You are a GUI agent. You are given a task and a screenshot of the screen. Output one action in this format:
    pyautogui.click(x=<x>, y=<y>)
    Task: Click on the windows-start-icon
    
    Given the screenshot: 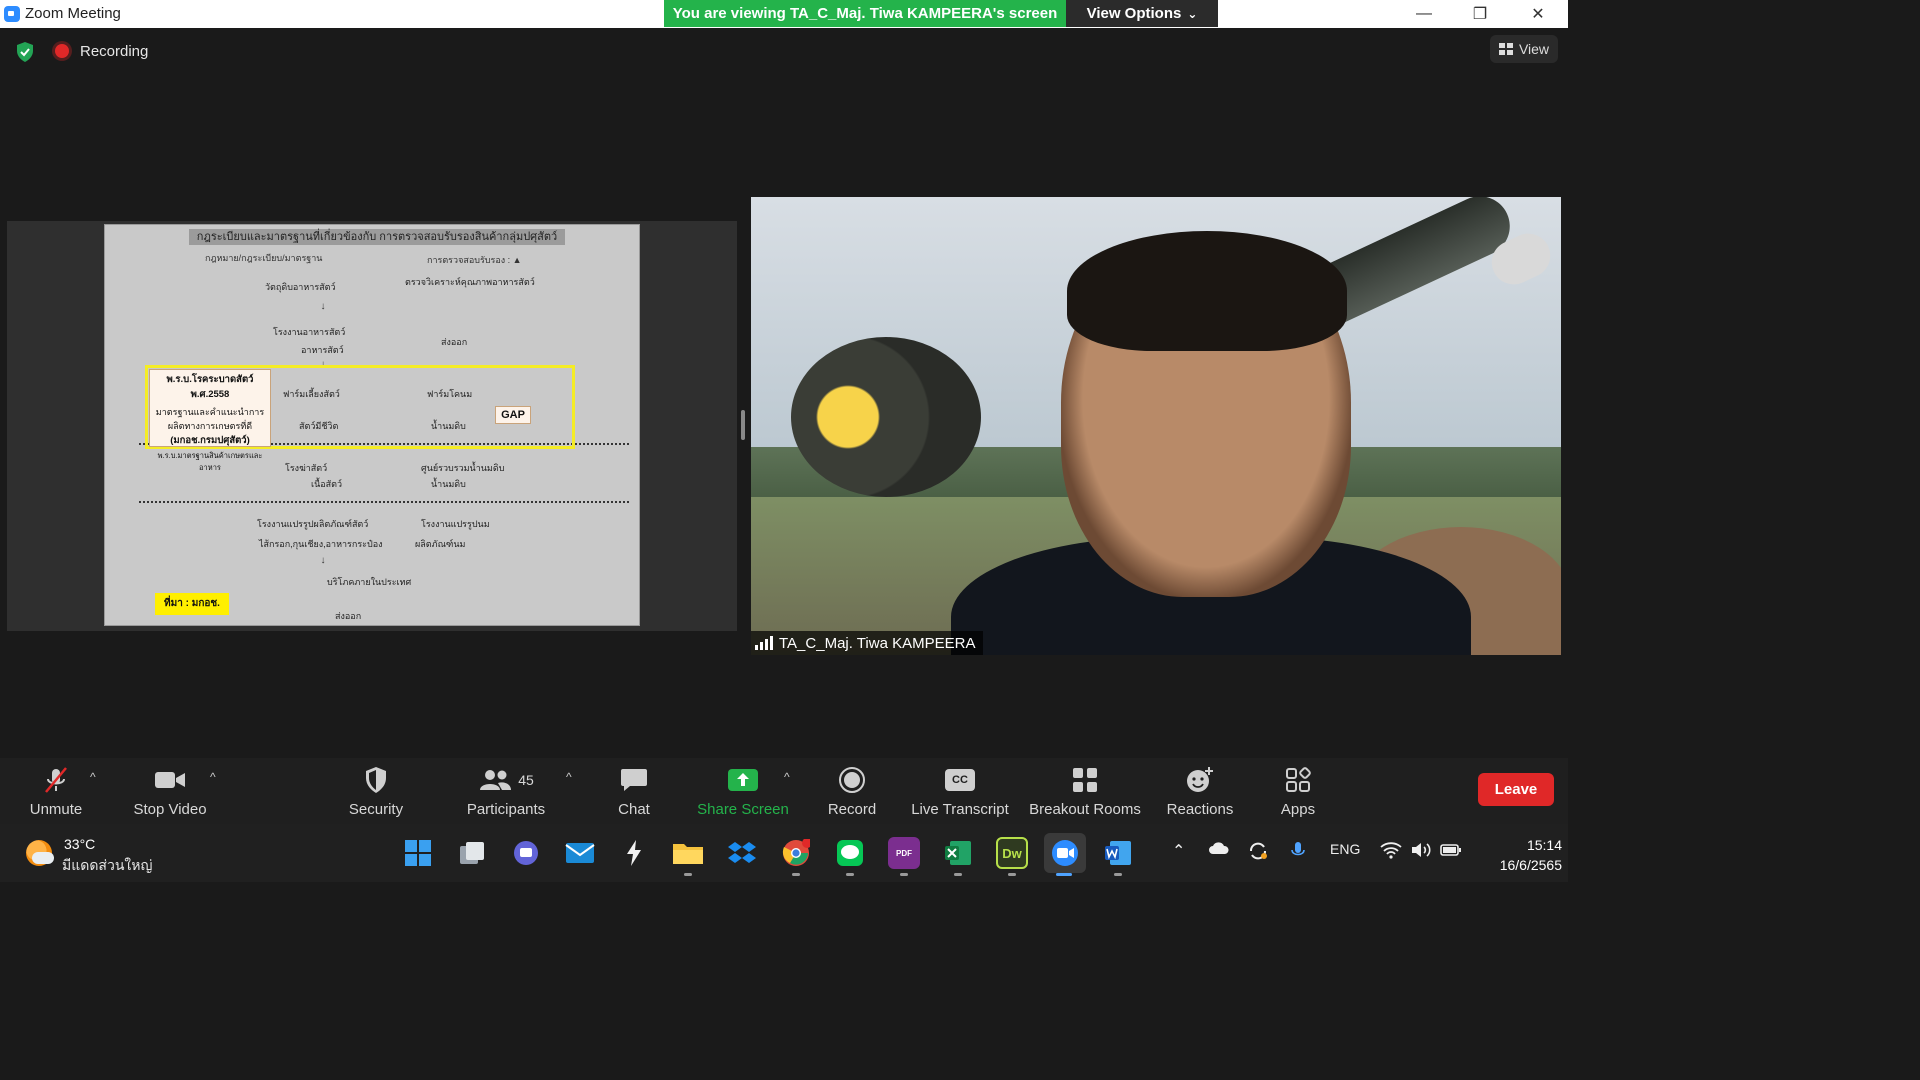 What is the action you would take?
    pyautogui.click(x=418, y=853)
    